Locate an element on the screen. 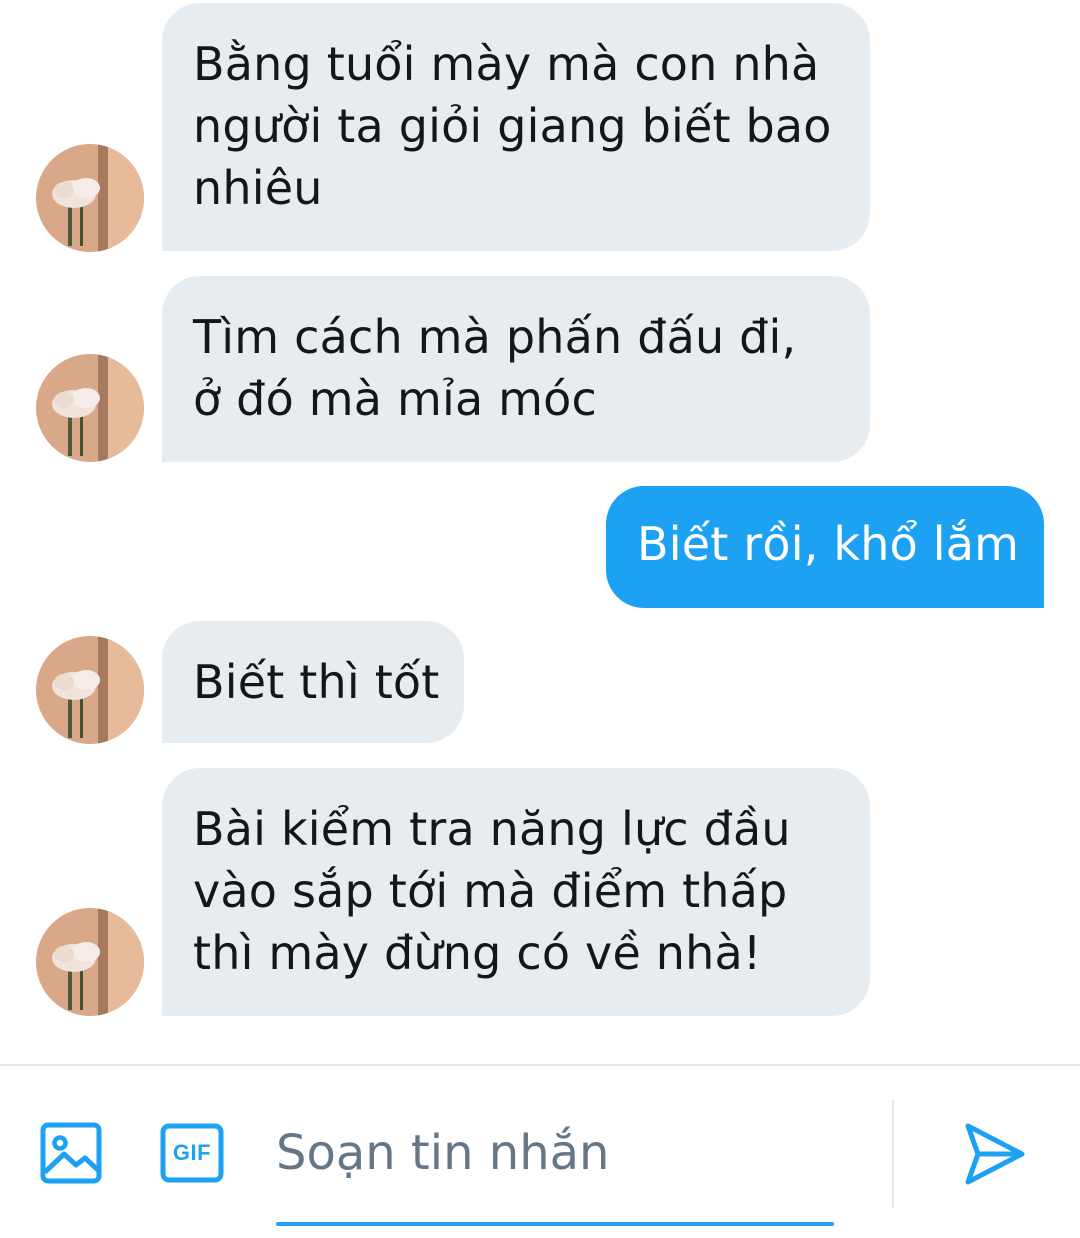 The image size is (1080, 1238). outgoing-message-bubble: Biết rồi, khổ lắm is located at coordinates (825, 547).